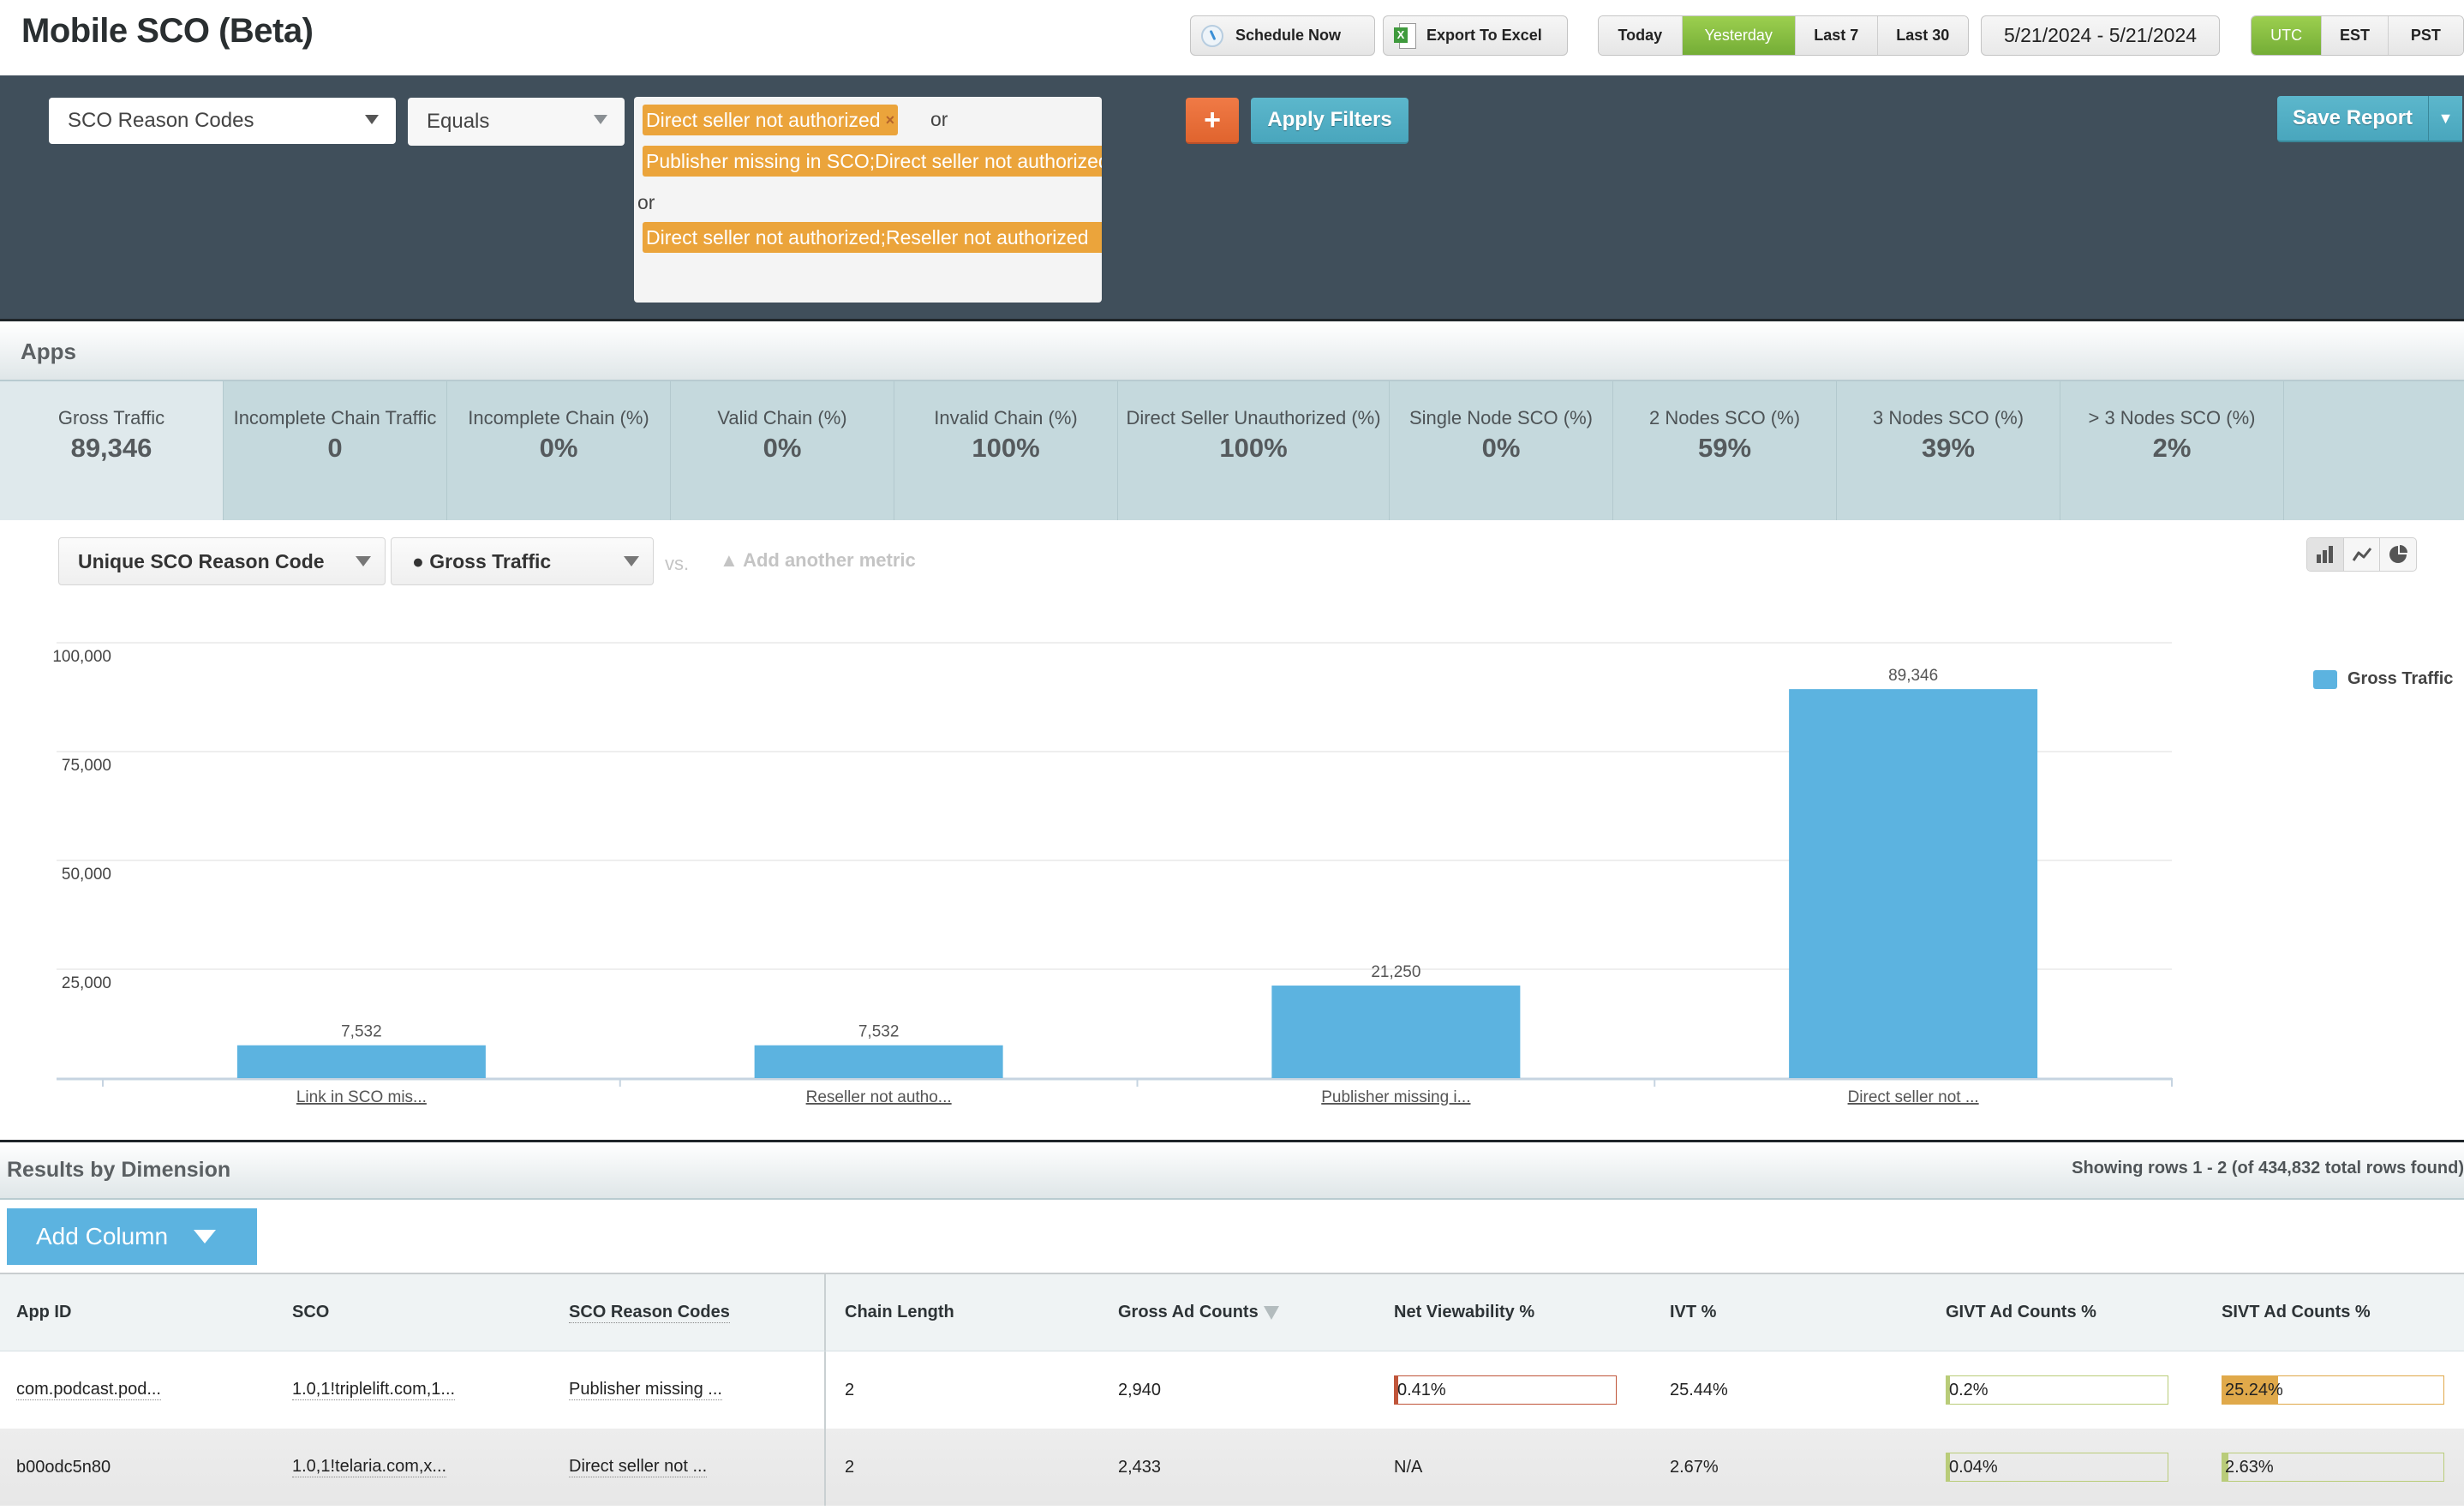 The height and width of the screenshot is (1510, 2464). I want to click on kpi-3-nodes-sco-pct: 3 Nodes SCO (%) 39%, so click(1948, 450).